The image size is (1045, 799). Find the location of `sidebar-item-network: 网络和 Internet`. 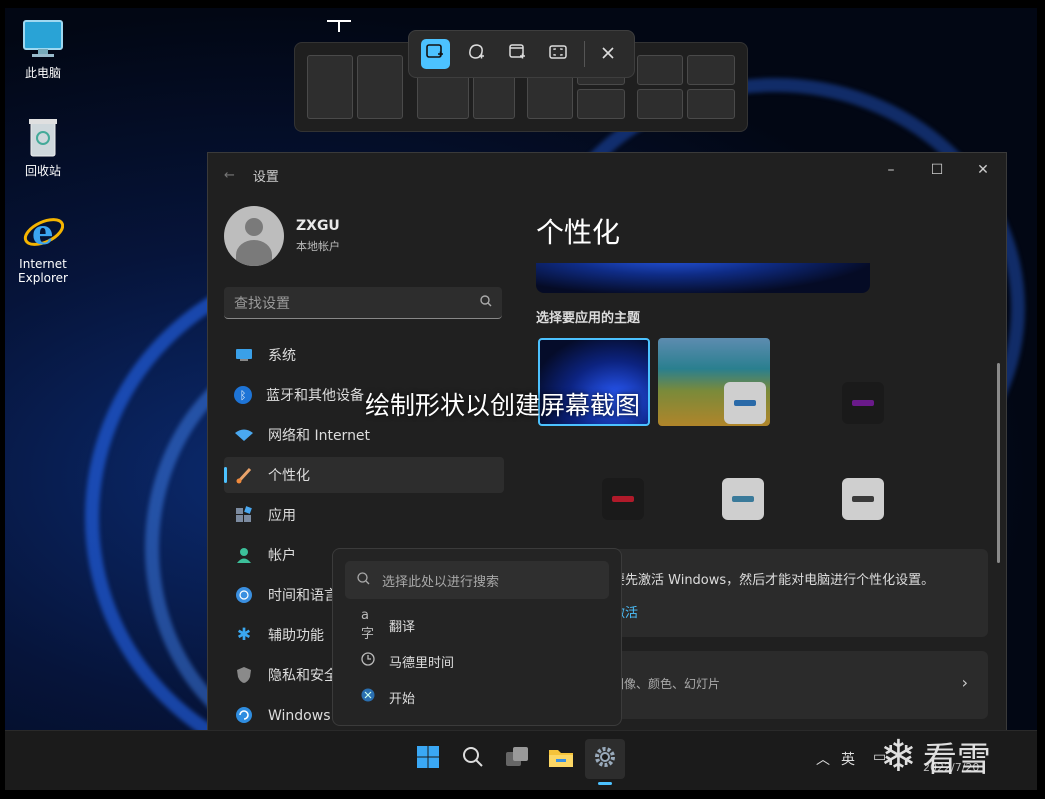

sidebar-item-network: 网络和 Internet is located at coordinates (364, 435).